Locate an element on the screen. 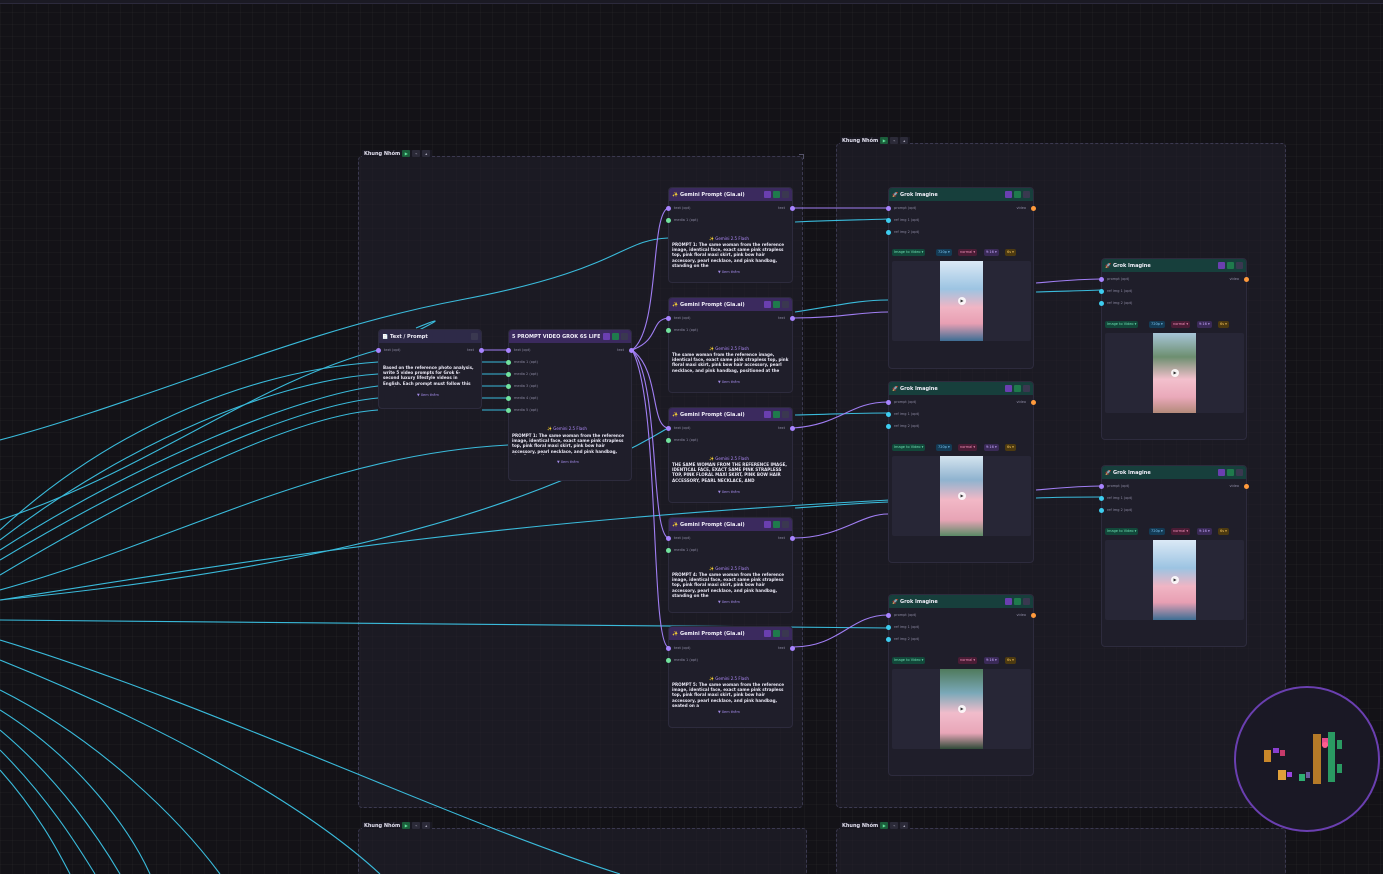 The height and width of the screenshot is (874, 1383). group-run-button: ▶ is located at coordinates (884, 825).